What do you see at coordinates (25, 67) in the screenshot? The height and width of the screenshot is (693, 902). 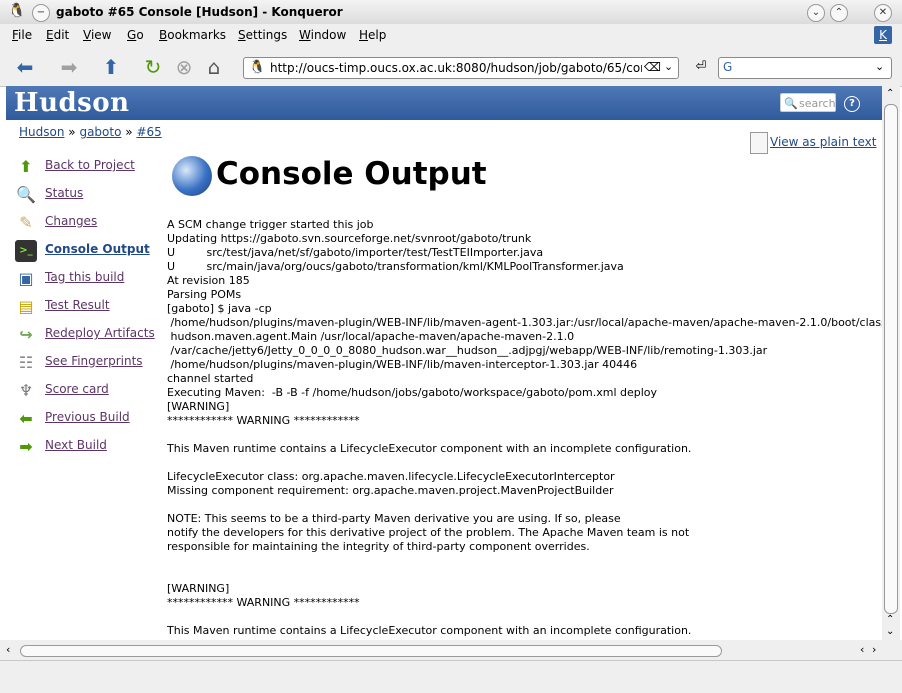 I see `back-arrow-icon: ⬅` at bounding box center [25, 67].